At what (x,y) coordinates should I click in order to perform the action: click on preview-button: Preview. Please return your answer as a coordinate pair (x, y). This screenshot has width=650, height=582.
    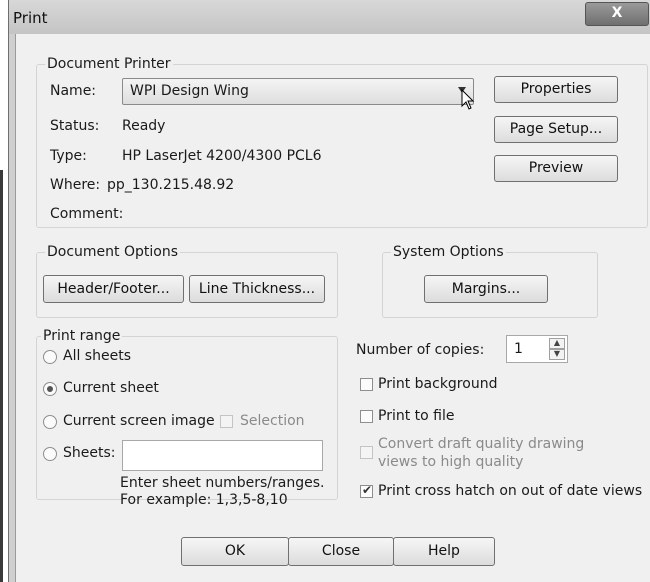
    Looking at the image, I should click on (556, 168).